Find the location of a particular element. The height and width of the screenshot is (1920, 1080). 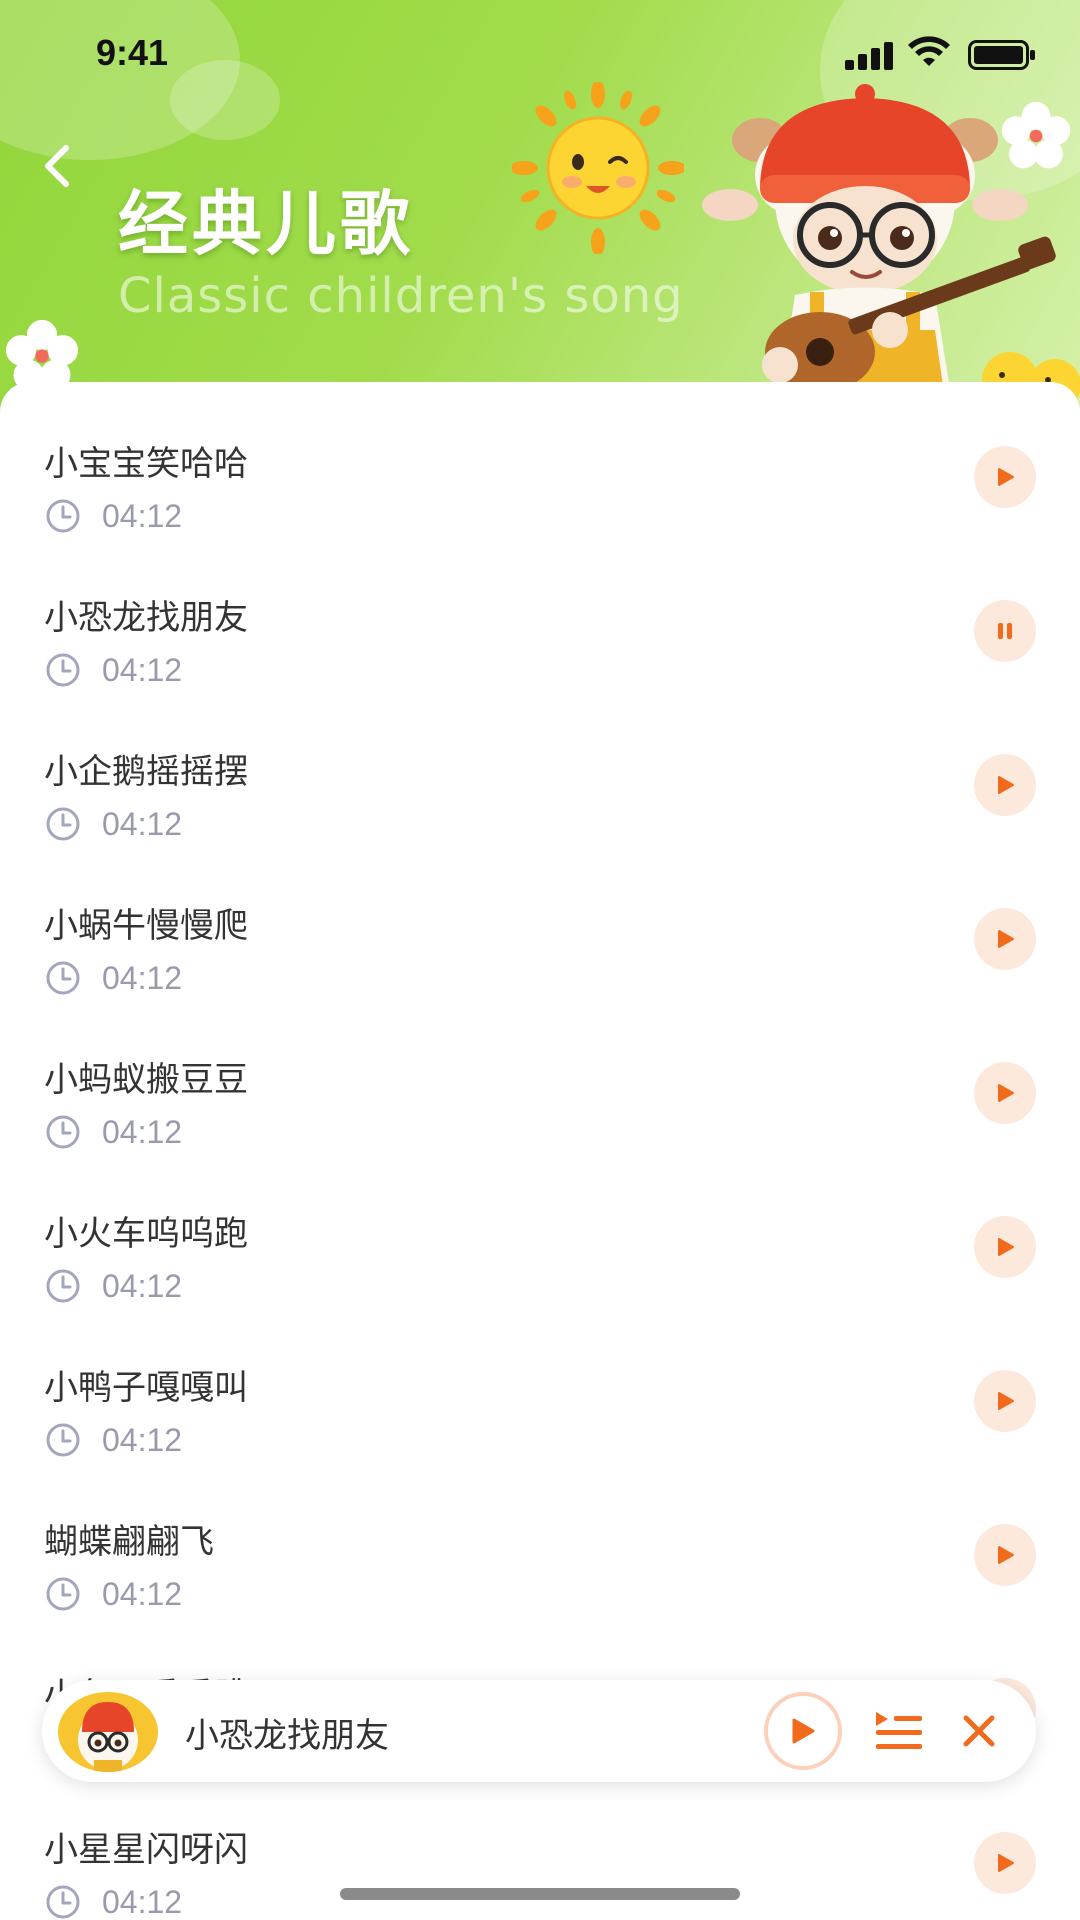

page-subtitle: Classic children's song is located at coordinates (401, 296).